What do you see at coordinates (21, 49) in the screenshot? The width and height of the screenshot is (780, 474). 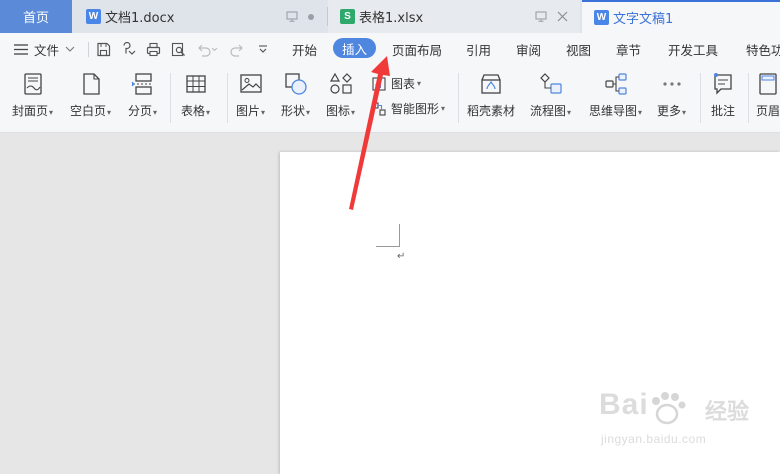 I see `hamburger-icon` at bounding box center [21, 49].